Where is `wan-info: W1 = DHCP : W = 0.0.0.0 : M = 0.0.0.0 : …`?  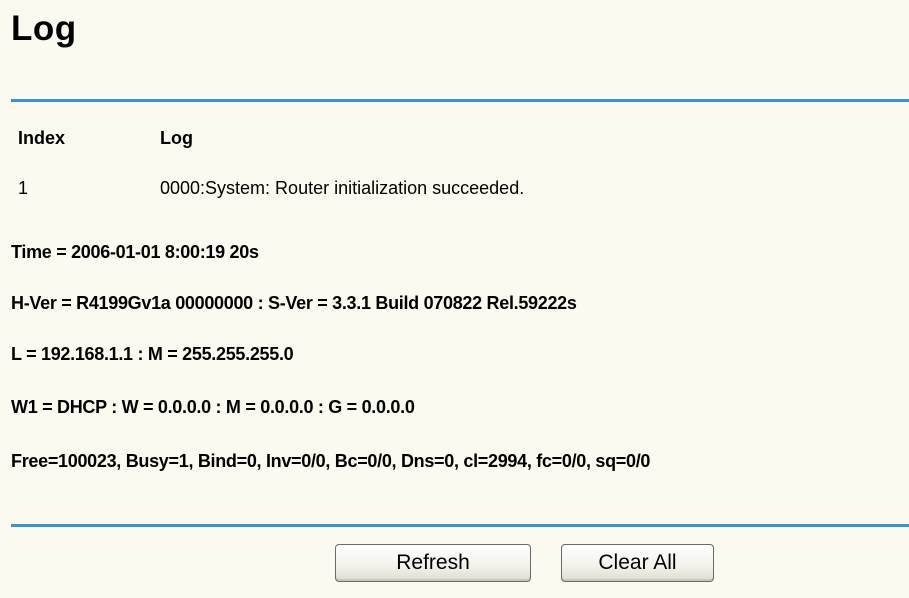
wan-info: W1 = DHCP : W = 0.0.0.0 : M = 0.0.0.0 : … is located at coordinates (213, 407).